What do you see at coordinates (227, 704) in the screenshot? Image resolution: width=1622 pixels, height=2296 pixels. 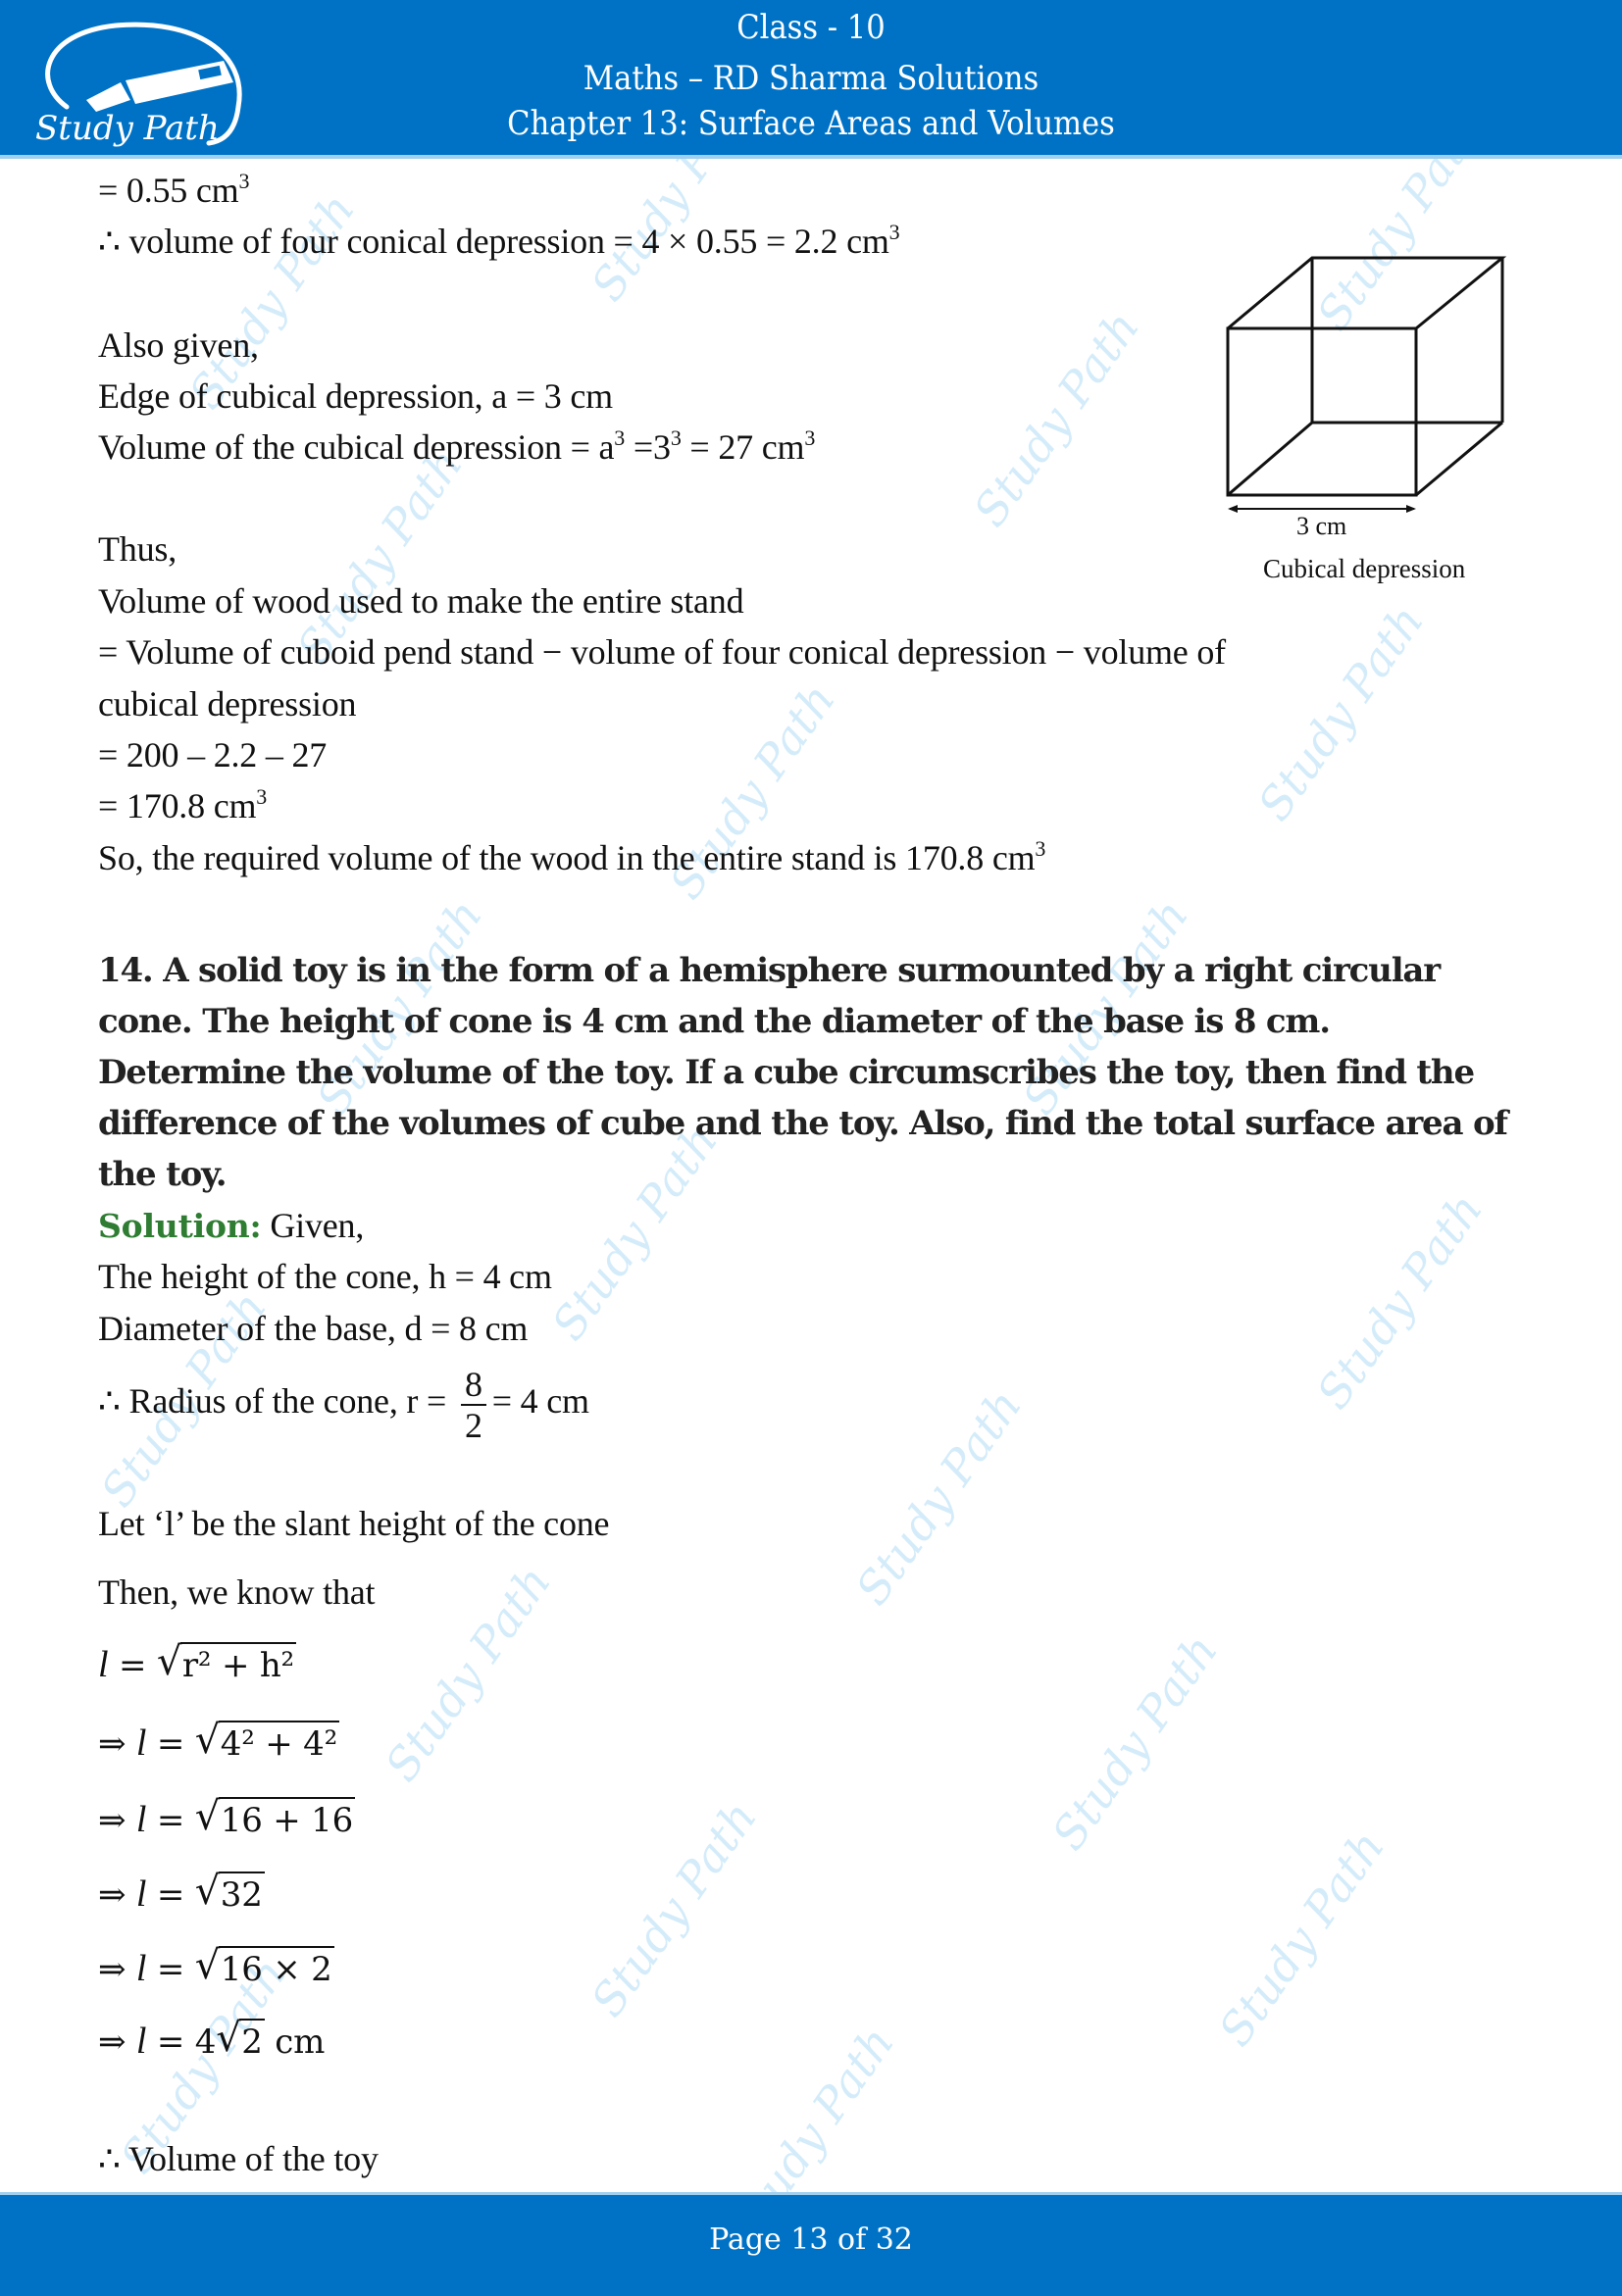 I see `text-line: cubical depression` at bounding box center [227, 704].